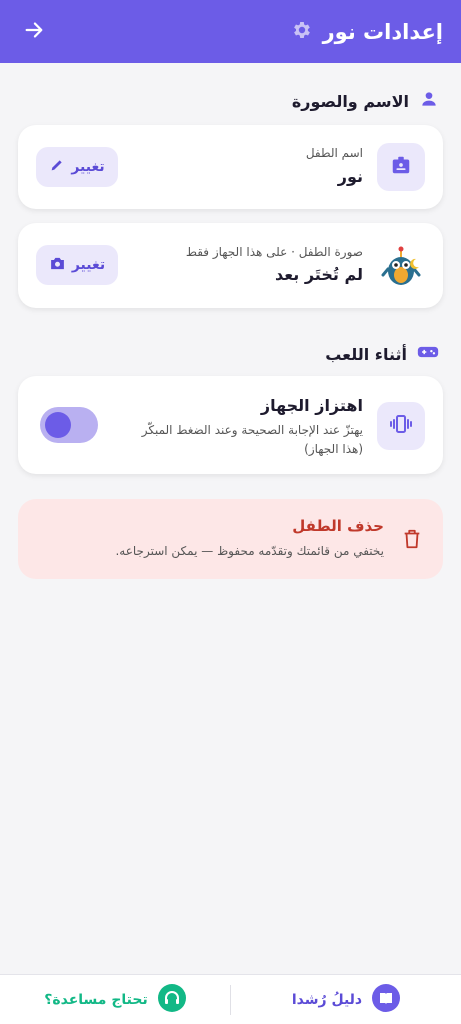  I want to click on camera-icon, so click(57, 265).